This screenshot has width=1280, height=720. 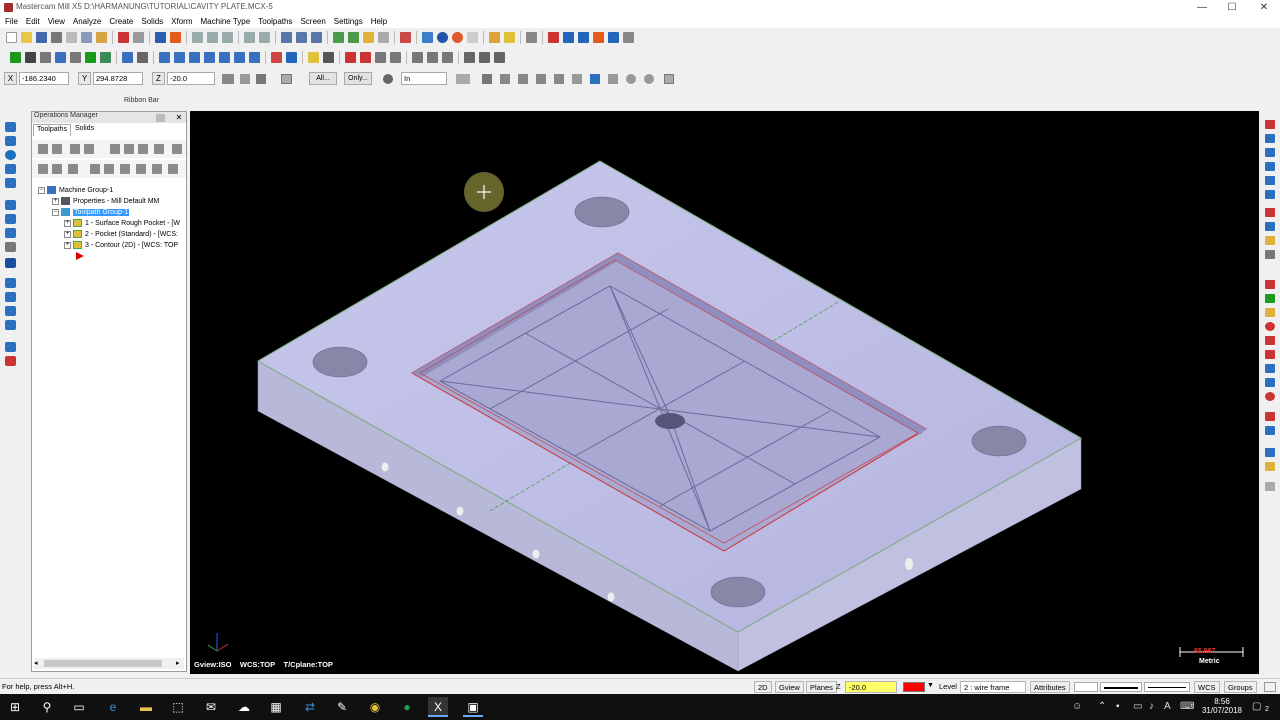 What do you see at coordinates (10, 347) in the screenshot?
I see `layers-icon` at bounding box center [10, 347].